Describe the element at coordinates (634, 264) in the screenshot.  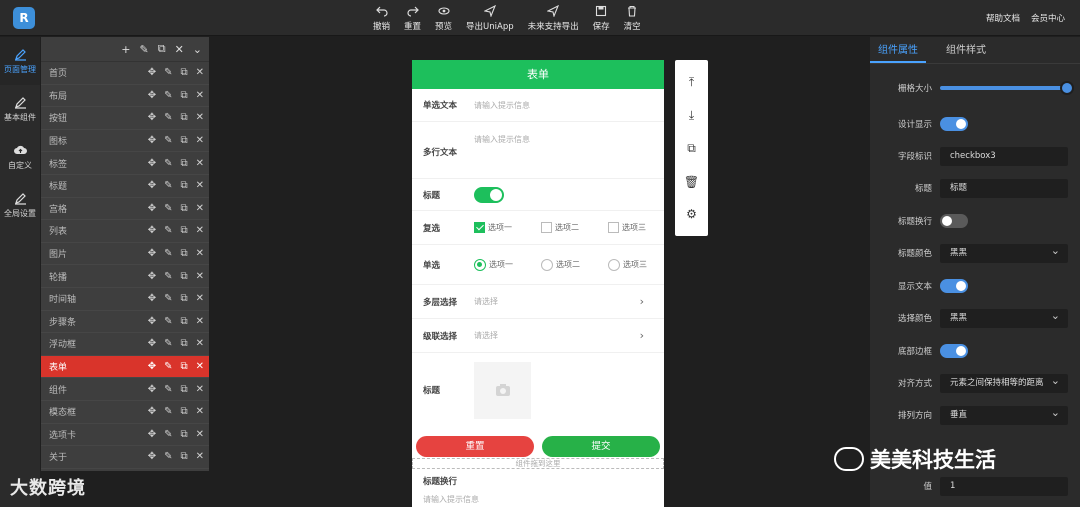
I see `radio-option-3: 选项三` at that location.